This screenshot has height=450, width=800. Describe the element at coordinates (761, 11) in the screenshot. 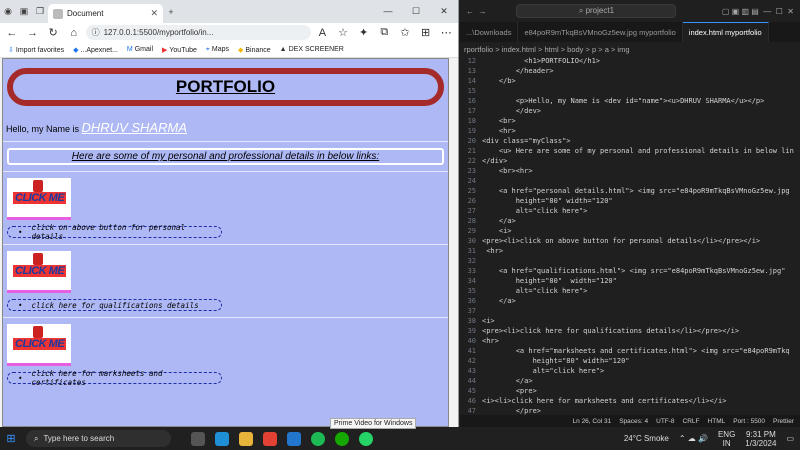

I see `layout-icons: ▢ ▣ ▥ ▤ — ☐ ✕` at that location.